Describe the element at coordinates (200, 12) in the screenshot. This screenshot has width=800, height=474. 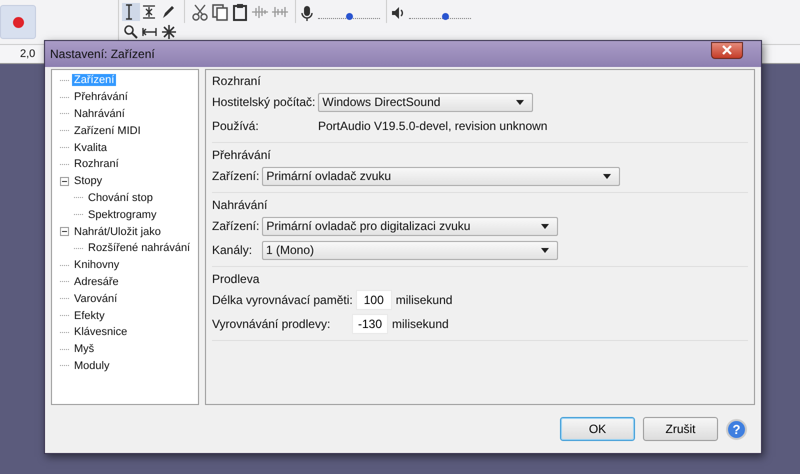
I see `scissors-icon` at that location.